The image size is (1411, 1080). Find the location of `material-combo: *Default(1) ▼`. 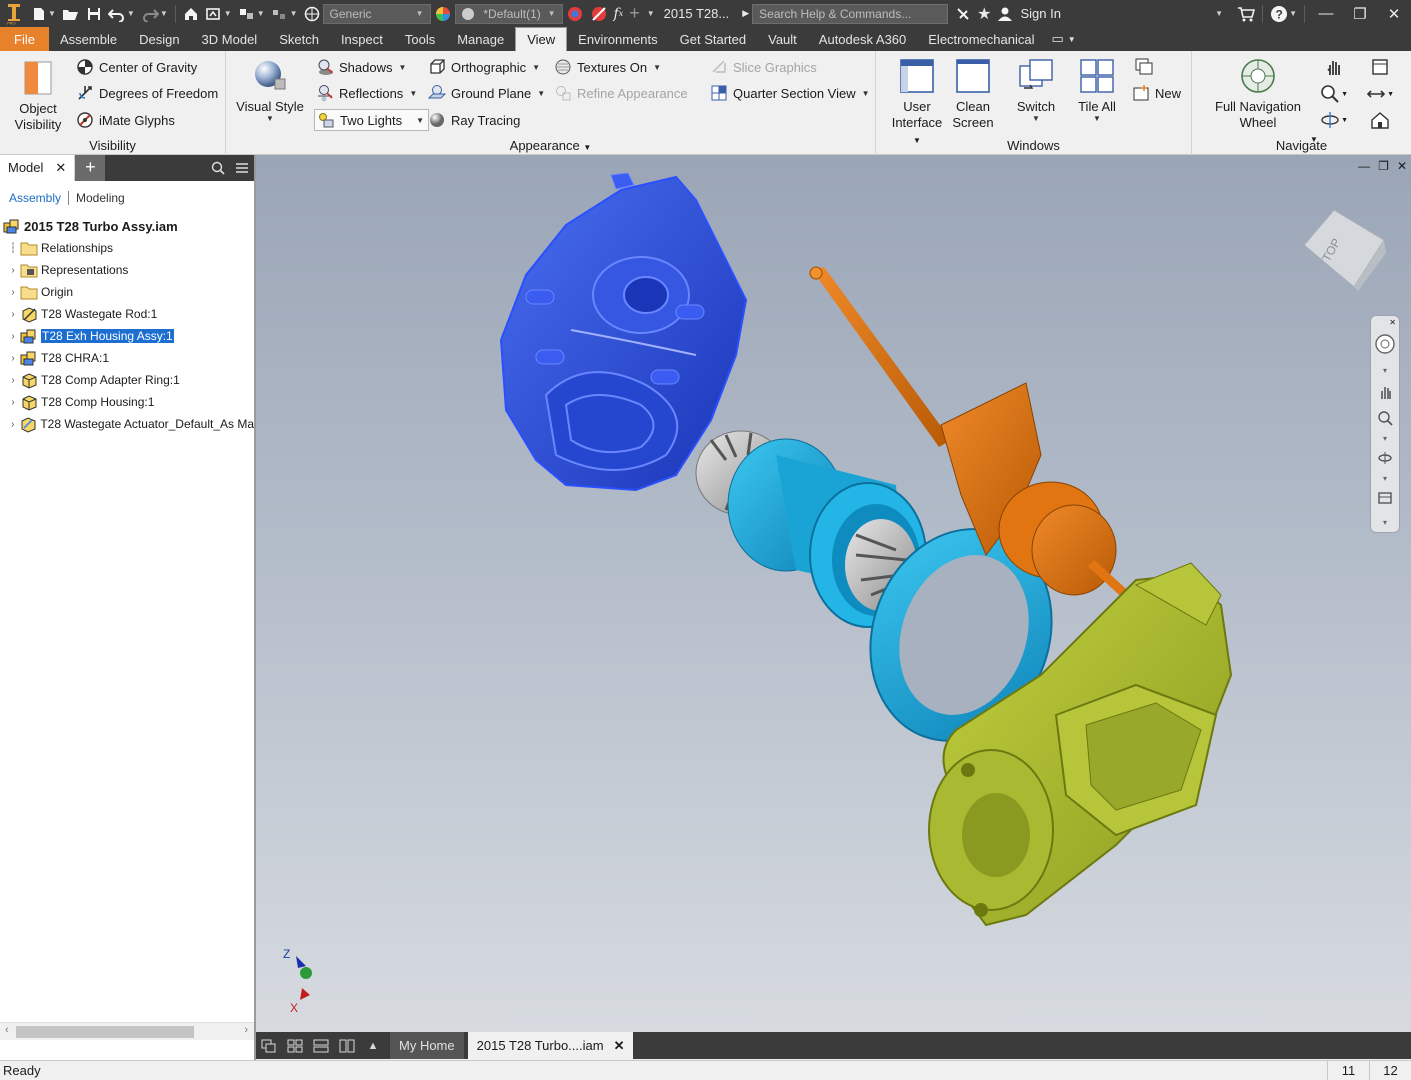

material-combo: *Default(1) ▼ is located at coordinates (508, 13).